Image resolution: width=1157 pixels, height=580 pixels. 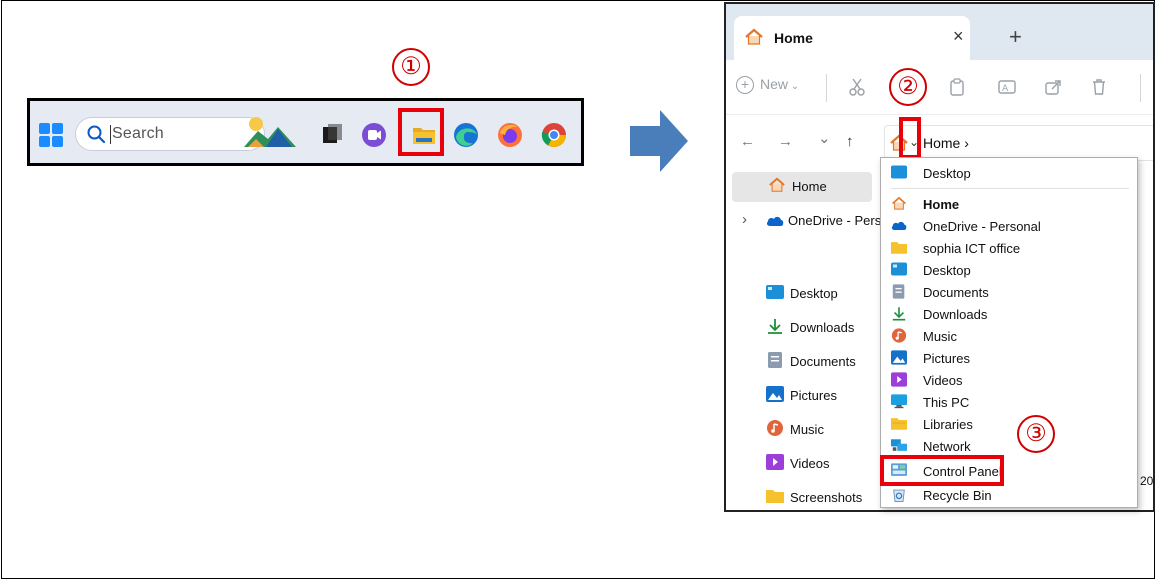 I want to click on sidebar-item-pictures: Pictures, so click(x=806, y=396).